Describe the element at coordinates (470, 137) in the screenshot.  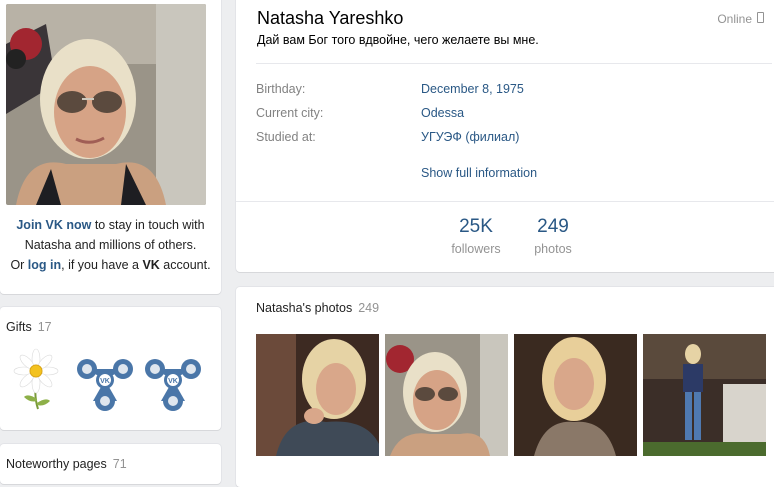
I see `studied-value-link: УГУЭФ (филиал)` at that location.